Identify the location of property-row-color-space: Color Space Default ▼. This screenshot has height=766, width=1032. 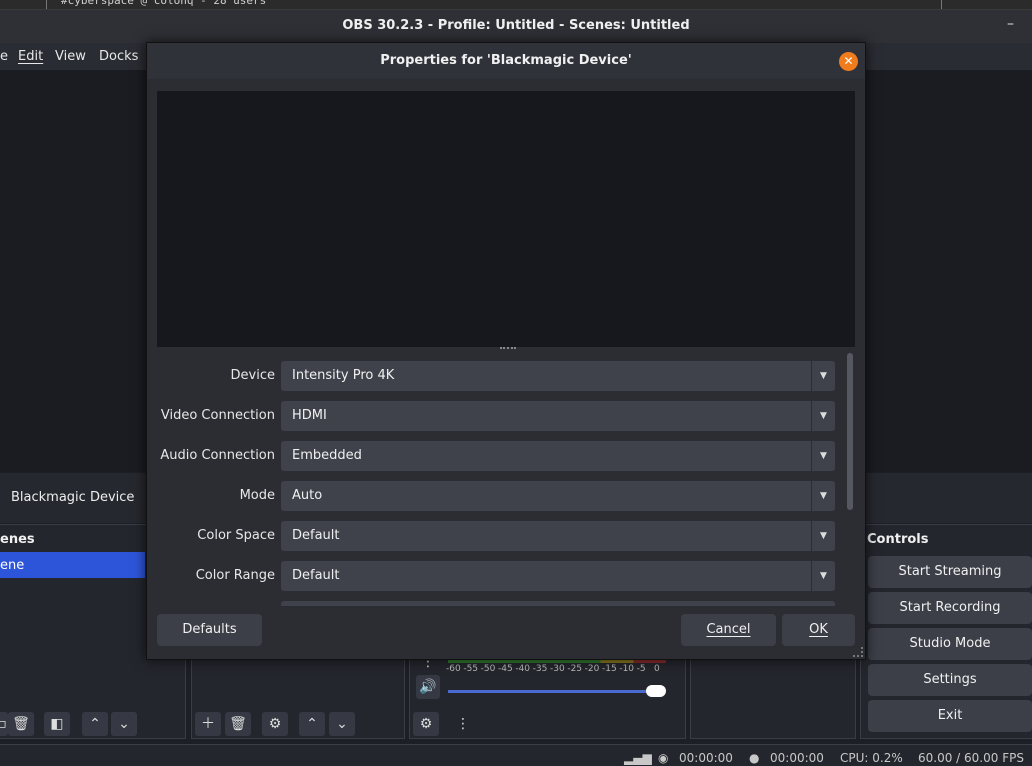
(501, 536).